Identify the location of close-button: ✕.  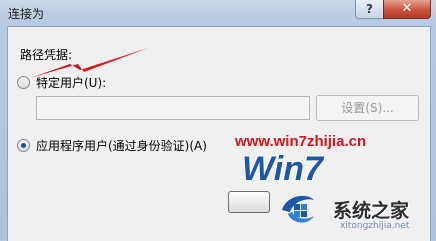
(407, 9).